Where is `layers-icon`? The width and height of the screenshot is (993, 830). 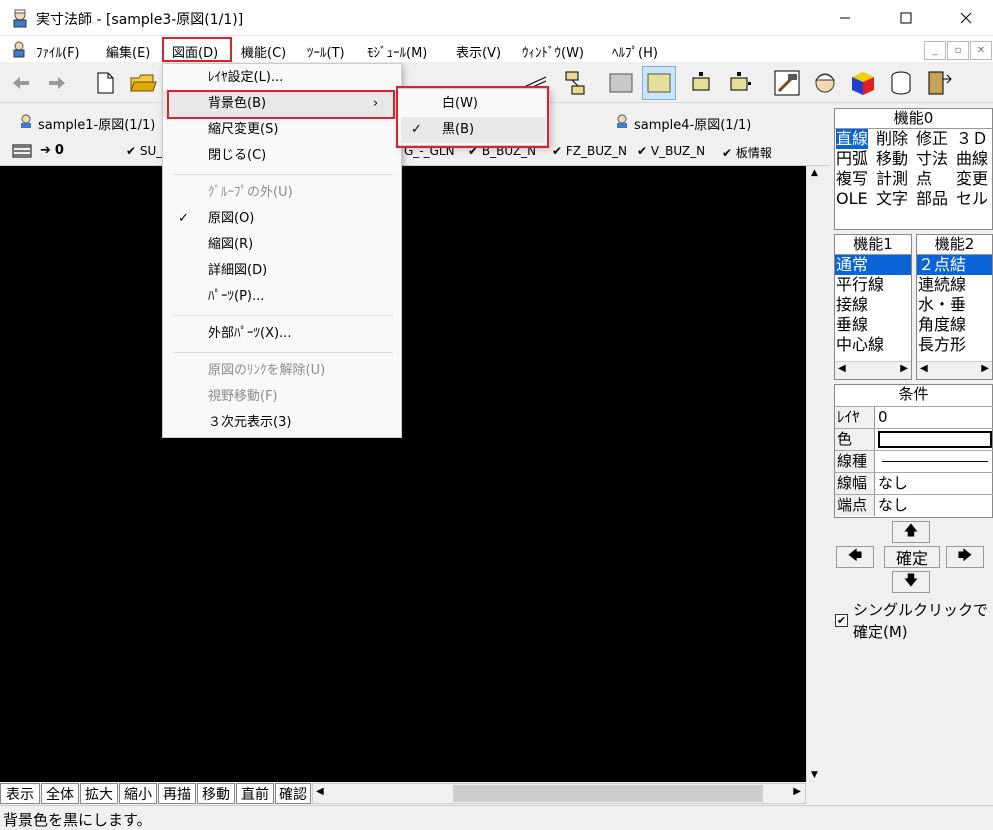 layers-icon is located at coordinates (22, 153).